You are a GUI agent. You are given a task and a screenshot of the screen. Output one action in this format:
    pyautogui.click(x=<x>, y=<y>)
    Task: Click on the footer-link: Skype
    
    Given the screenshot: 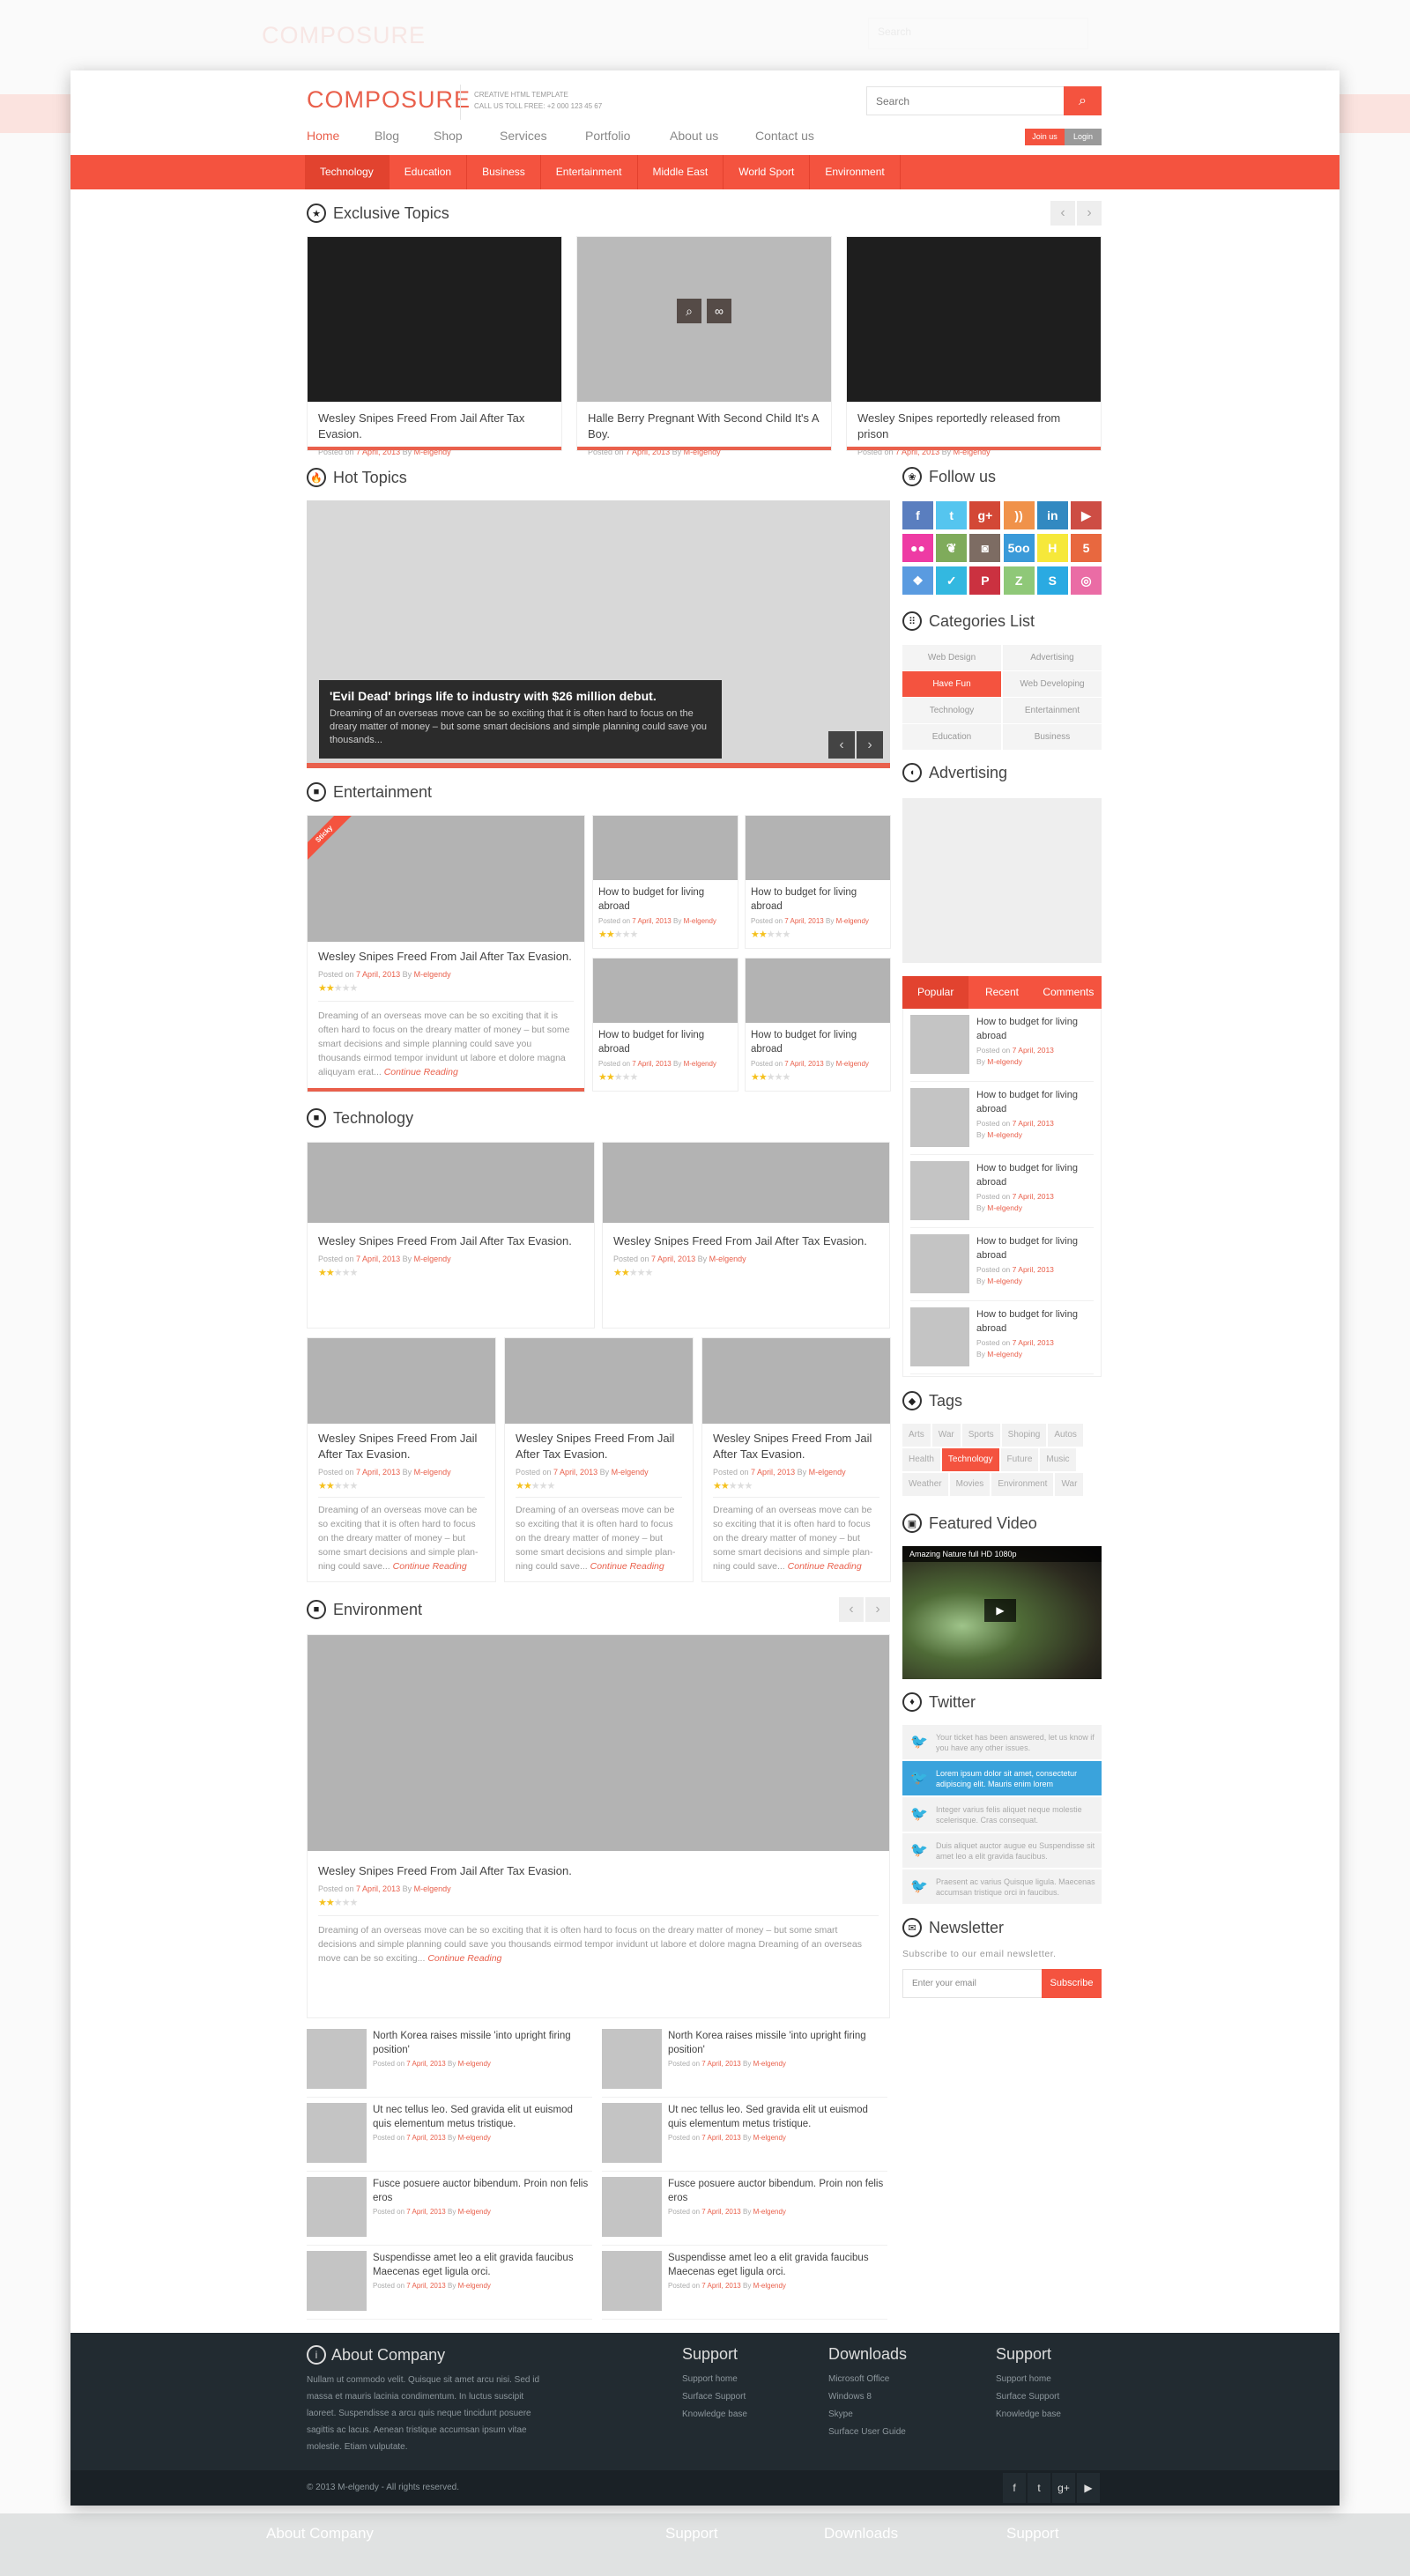 What is the action you would take?
    pyautogui.click(x=868, y=2415)
    